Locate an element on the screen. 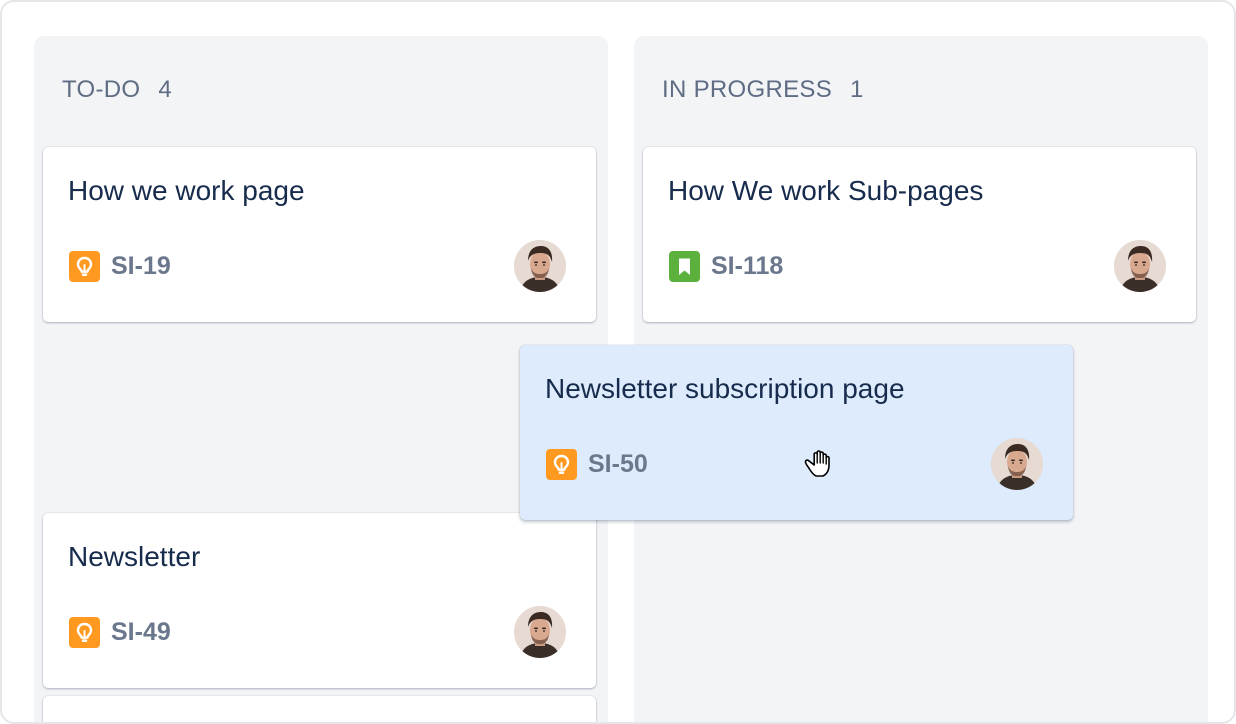 The image size is (1236, 724). card-title: How we work page is located at coordinates (186, 190).